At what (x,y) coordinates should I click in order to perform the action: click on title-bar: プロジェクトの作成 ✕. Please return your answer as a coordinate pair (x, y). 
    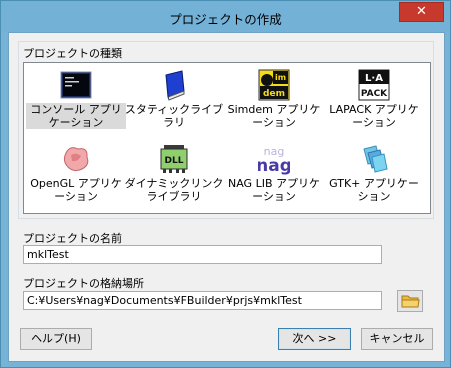
    Looking at the image, I should click on (225, 16).